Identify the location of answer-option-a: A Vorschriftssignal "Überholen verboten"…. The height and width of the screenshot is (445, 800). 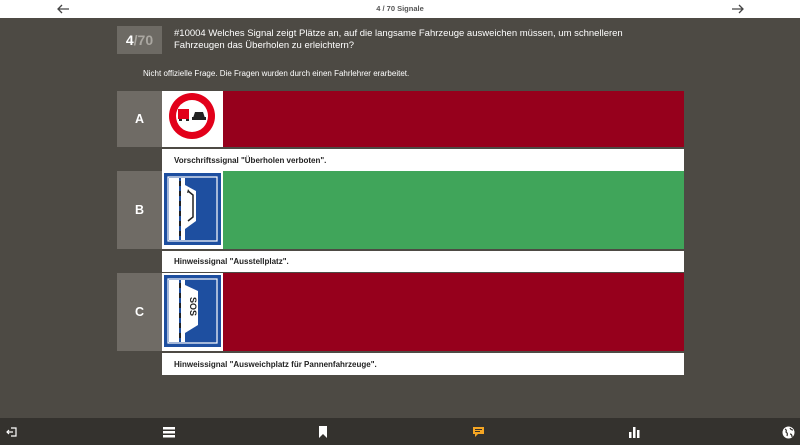
(400, 131).